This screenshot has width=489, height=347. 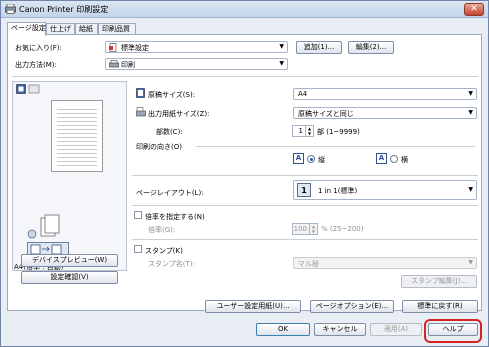 I want to click on output-method-label: 出力方法(M):, so click(x=36, y=65).